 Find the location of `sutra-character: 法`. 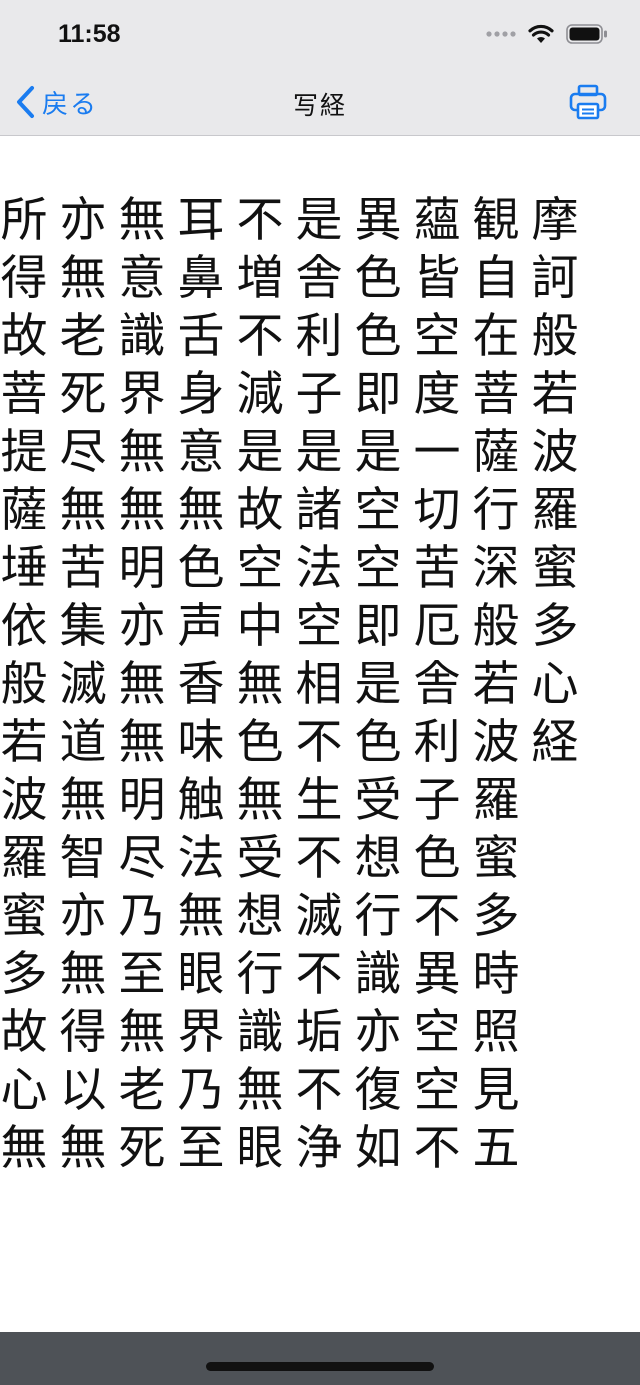

sutra-character: 法 is located at coordinates (201, 858).